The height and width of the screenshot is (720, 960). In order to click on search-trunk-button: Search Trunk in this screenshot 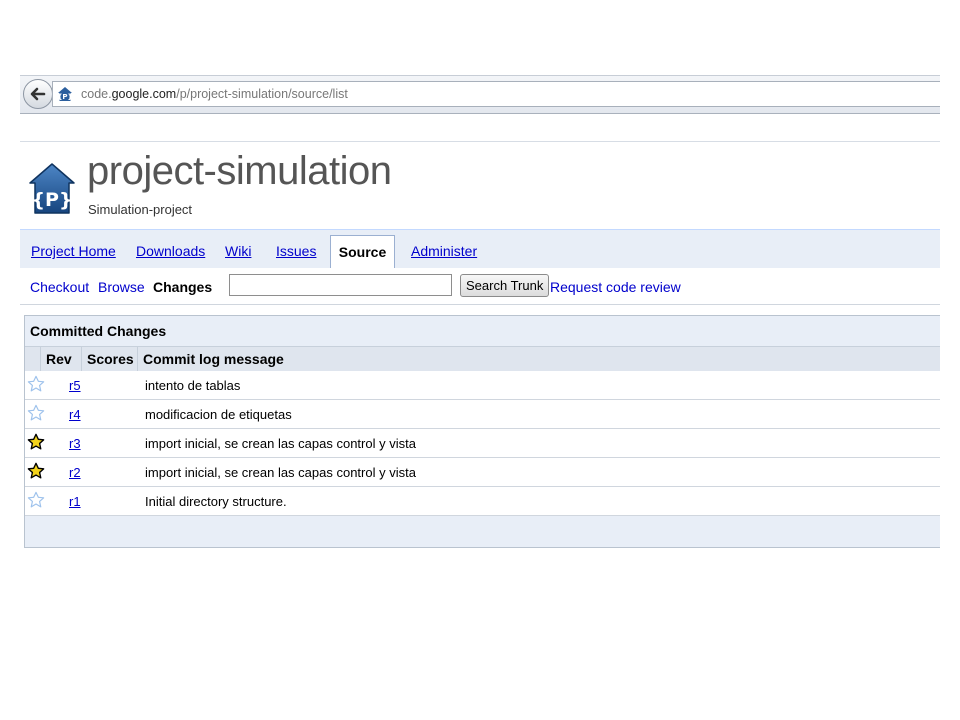, I will do `click(505, 285)`.